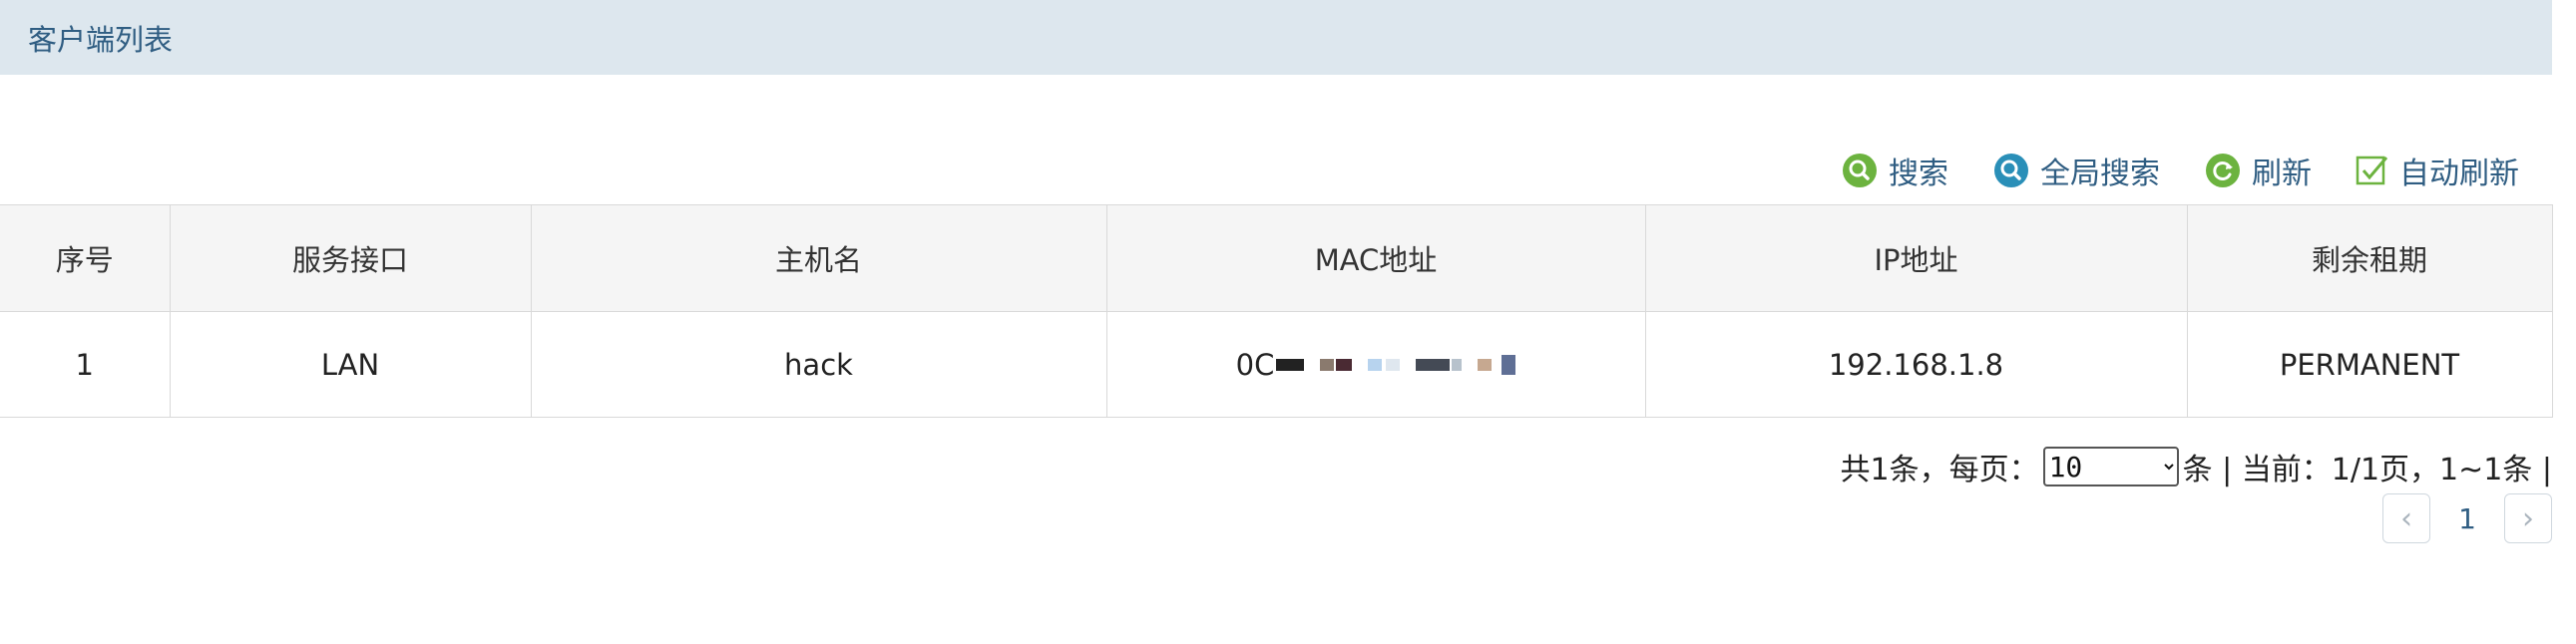 The height and width of the screenshot is (644, 2576). I want to click on cell-interface: LAN, so click(350, 364).